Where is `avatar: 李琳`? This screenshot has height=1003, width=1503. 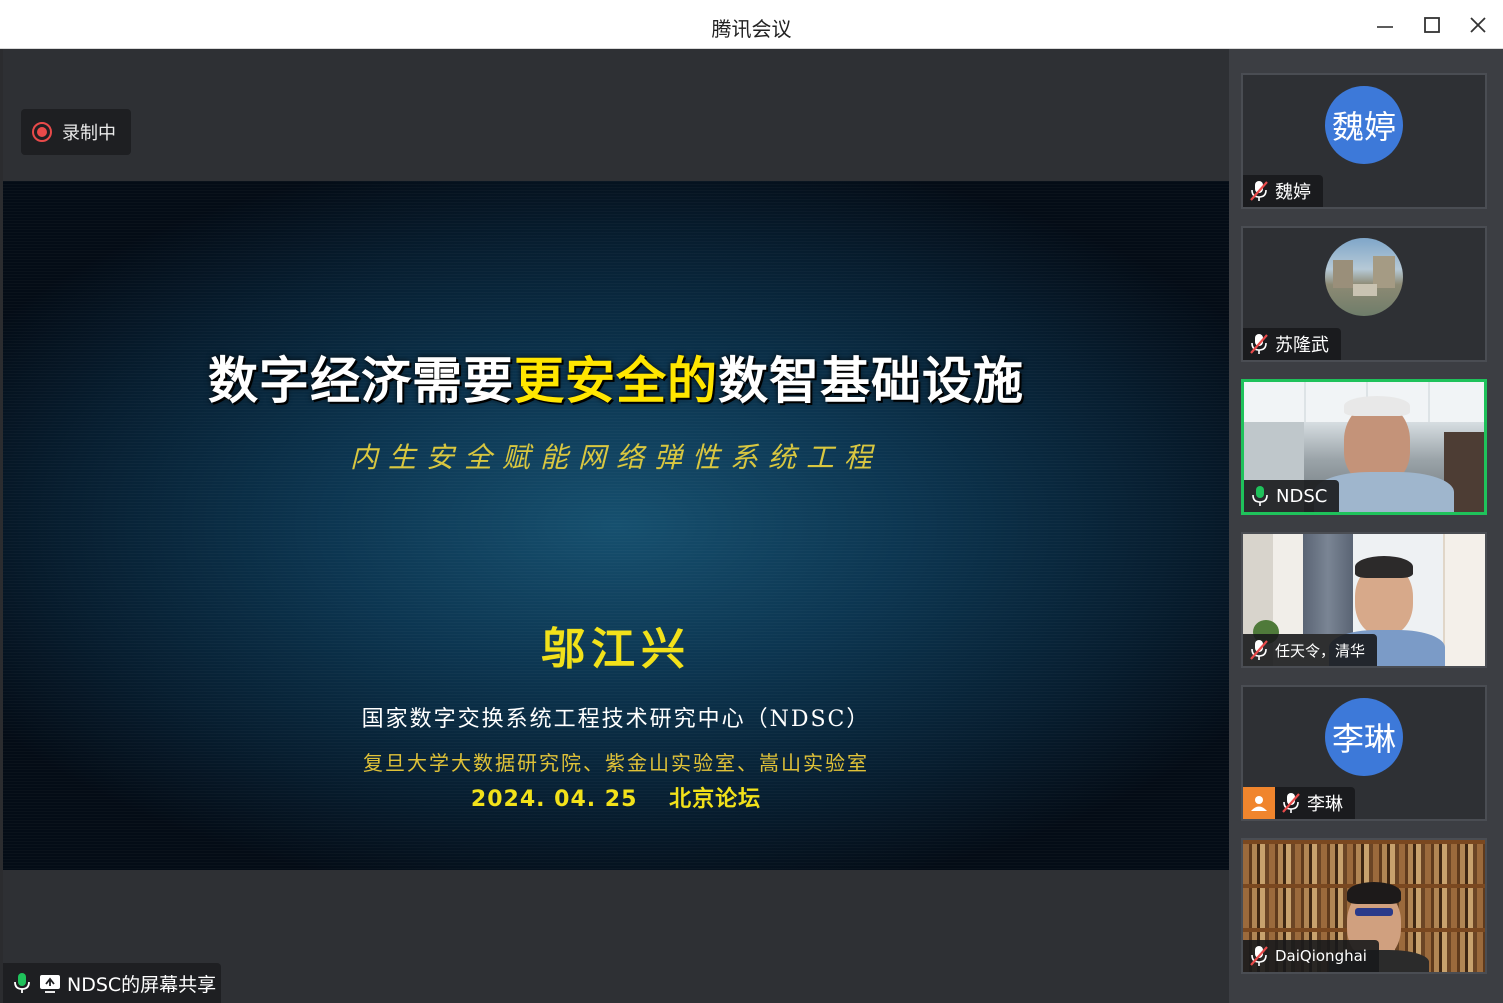 avatar: 李琳 is located at coordinates (1364, 737).